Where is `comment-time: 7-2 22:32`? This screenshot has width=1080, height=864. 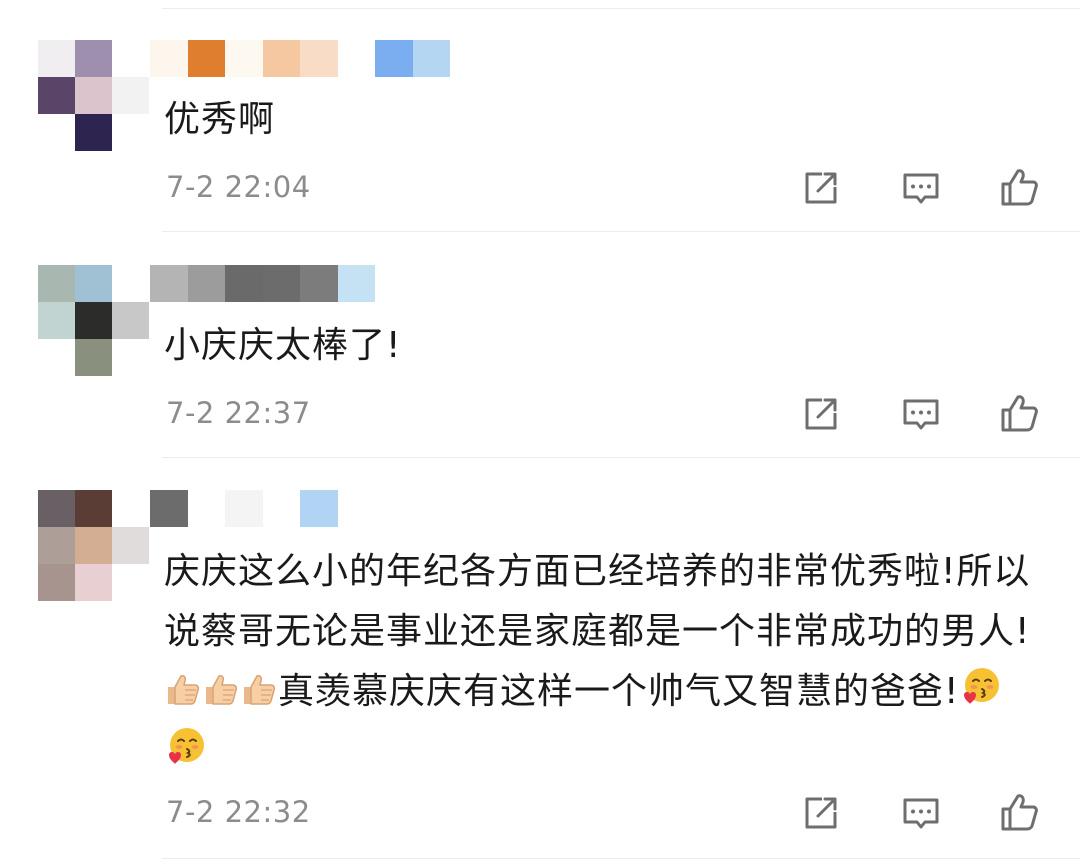 comment-time: 7-2 22:32 is located at coordinates (238, 812).